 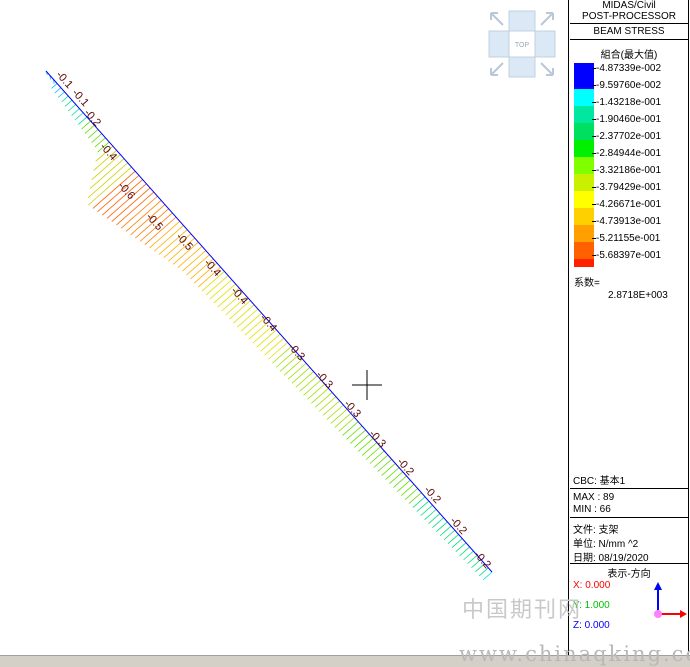 What do you see at coordinates (592, 585) in the screenshot?
I see `coord-x: X: 0.000` at bounding box center [592, 585].